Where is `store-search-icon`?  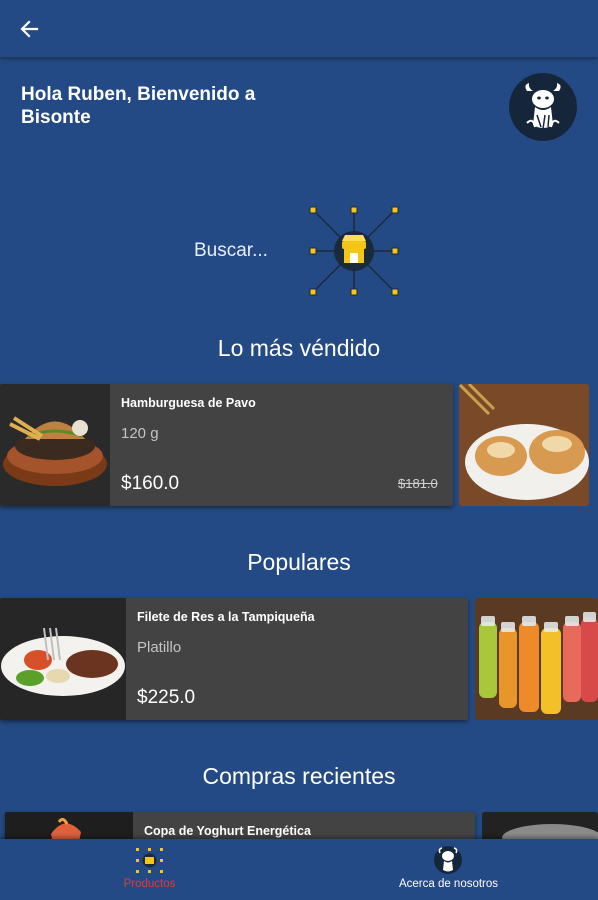 store-search-icon is located at coordinates (354, 251).